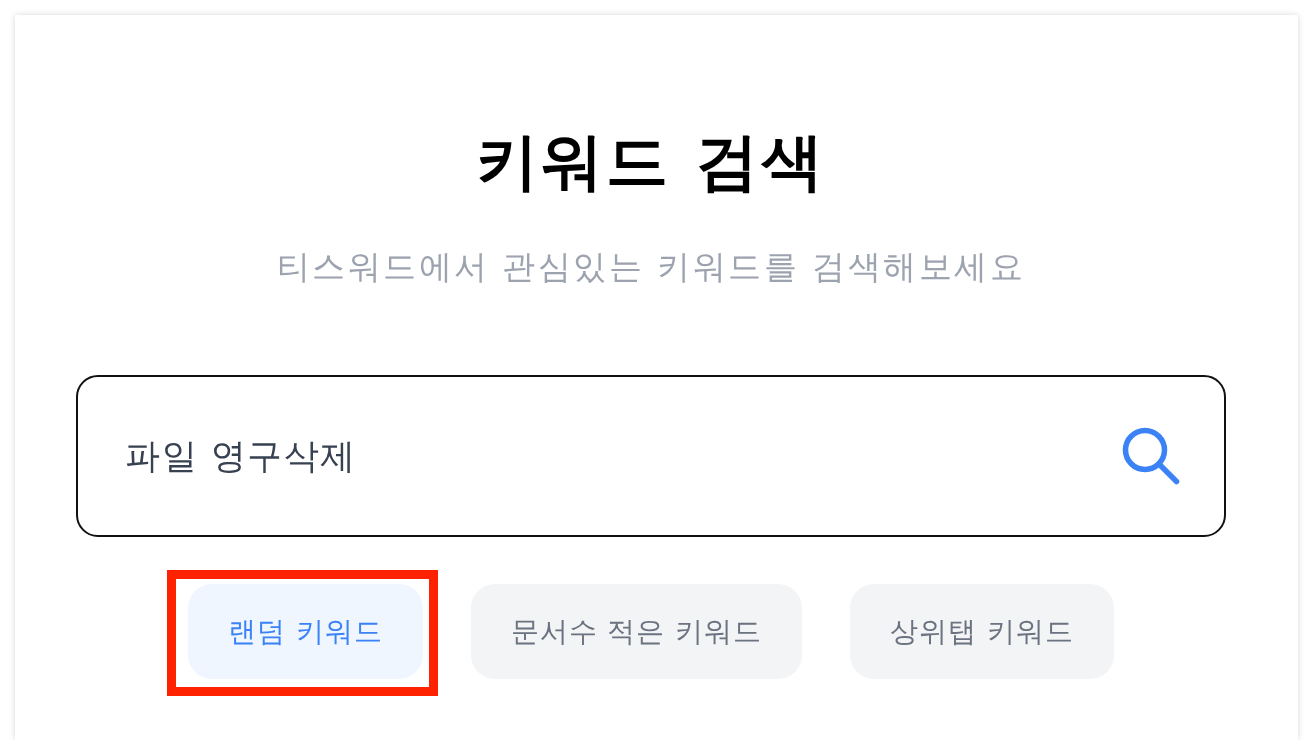 The height and width of the screenshot is (754, 1314). Describe the element at coordinates (636, 631) in the screenshot. I see `keyword-mode-tab: 문서수 적은 키워드` at that location.